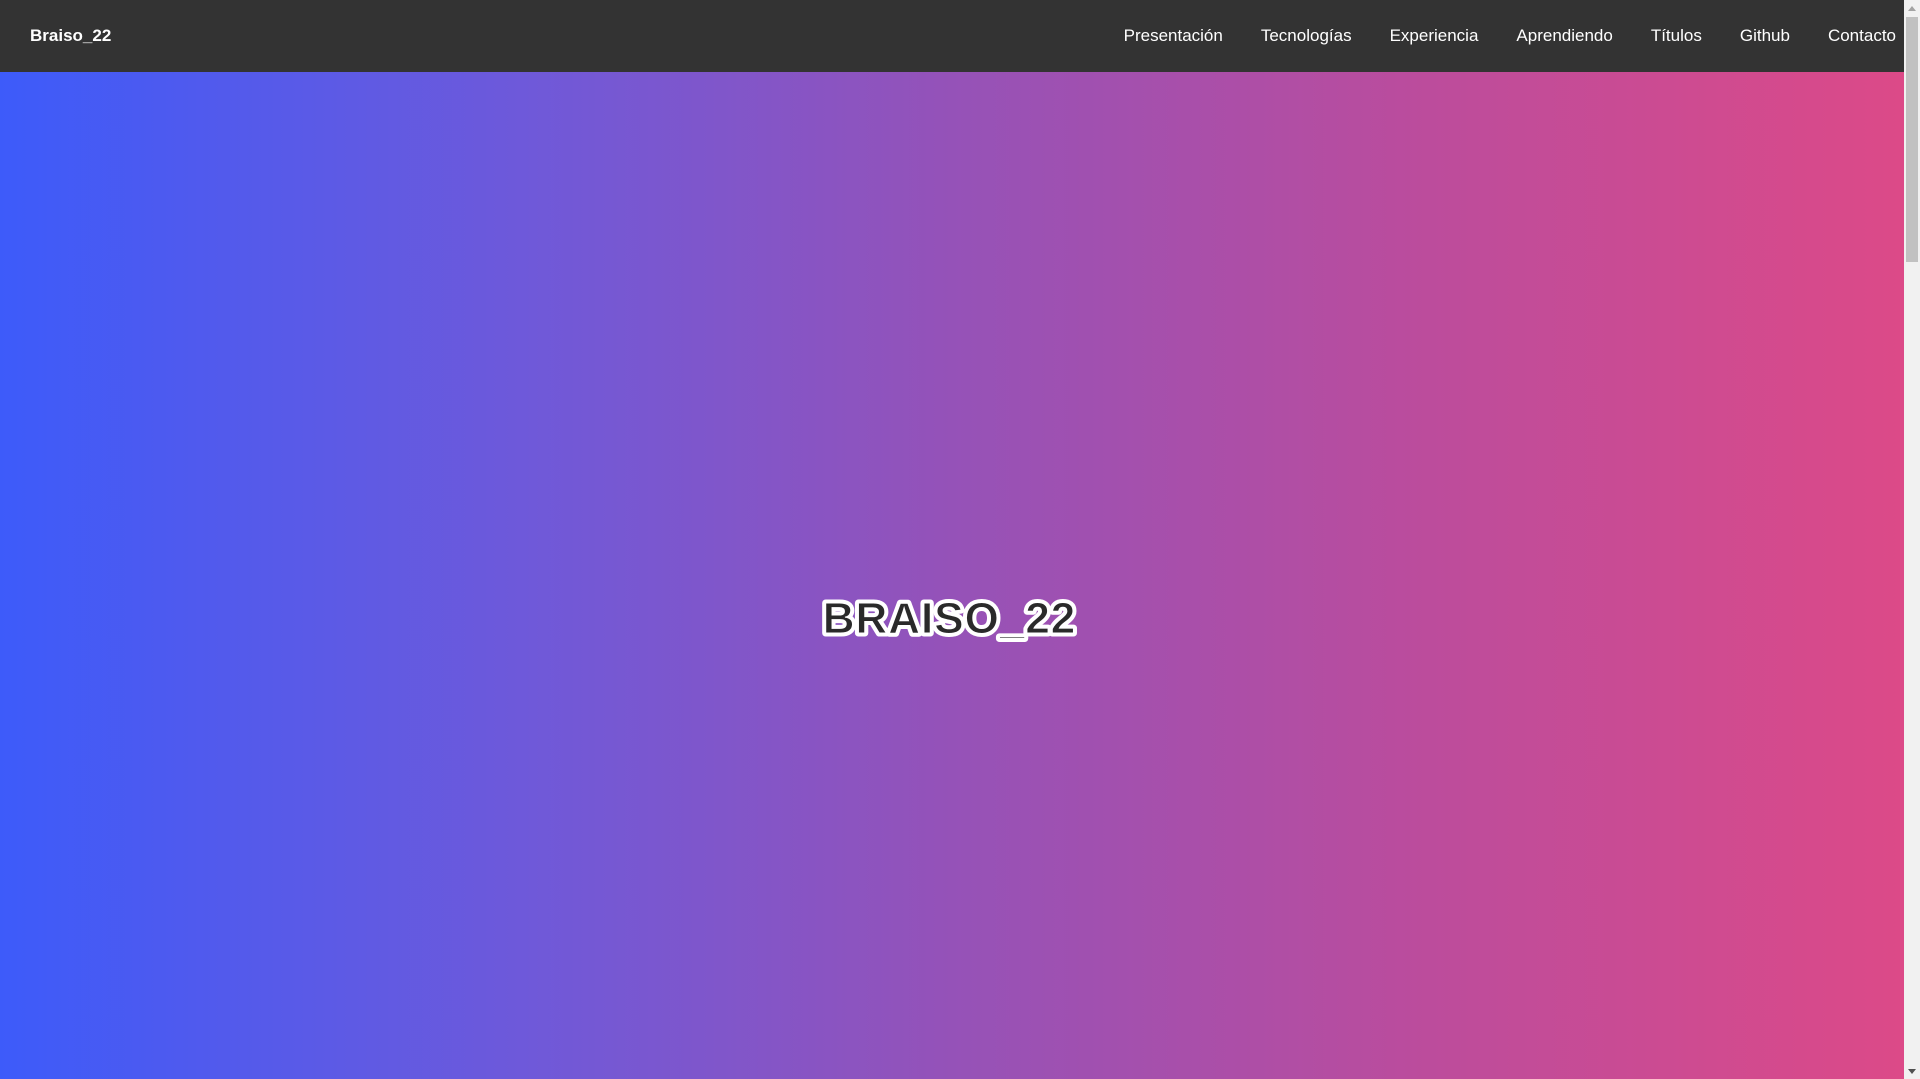  I want to click on nav-link-tecnologias: Tecnologías, so click(1306, 35).